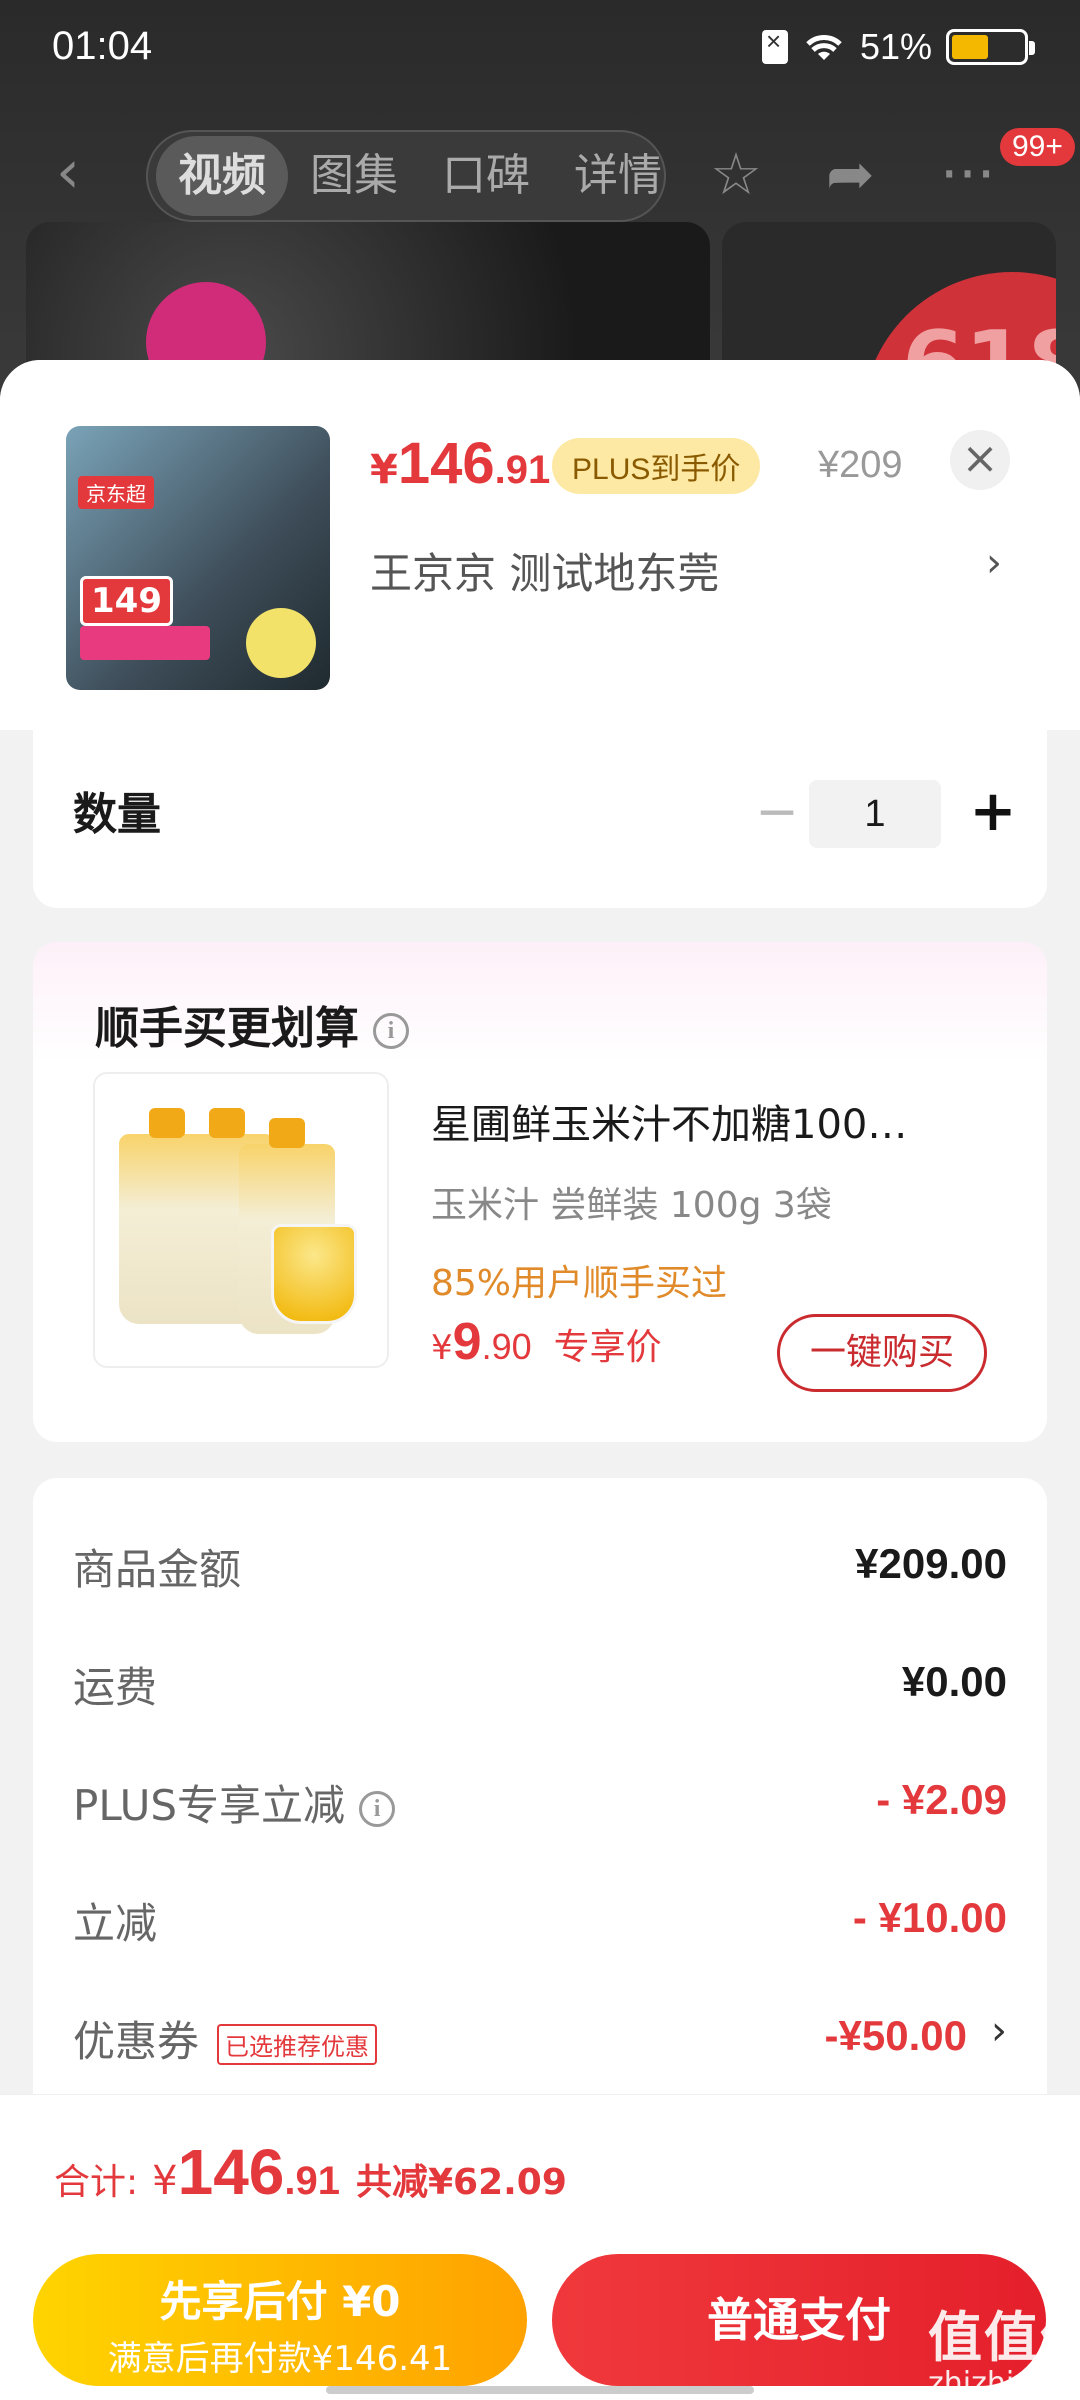 The width and height of the screenshot is (1080, 2400). I want to click on summary-value: - ¥10.00, so click(929, 1917).